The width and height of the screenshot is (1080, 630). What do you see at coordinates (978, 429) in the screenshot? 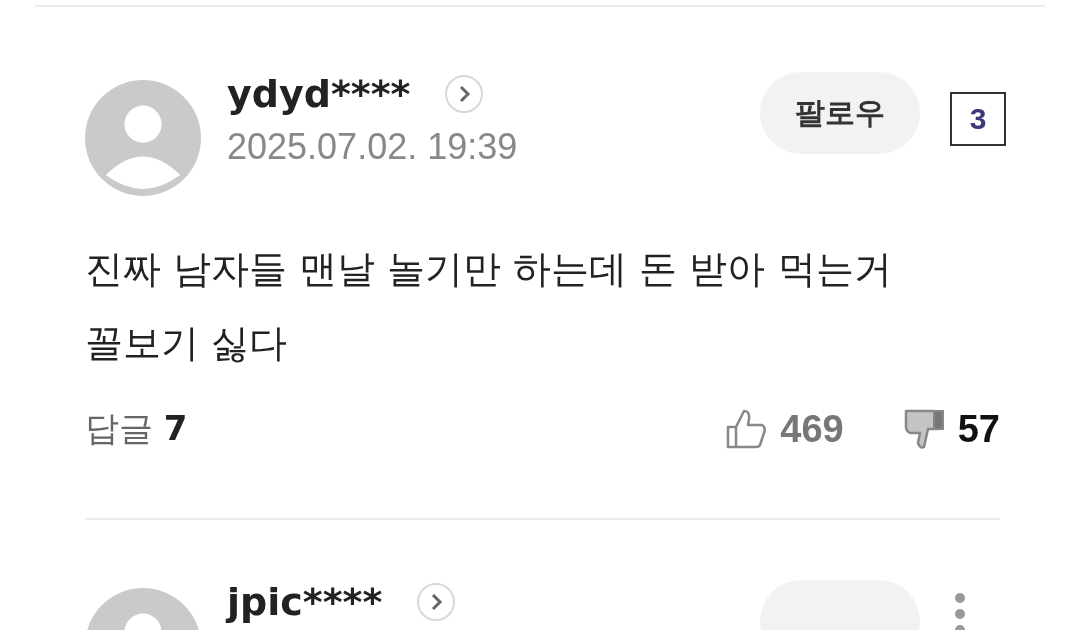
I see `dislike-count: 57` at bounding box center [978, 429].